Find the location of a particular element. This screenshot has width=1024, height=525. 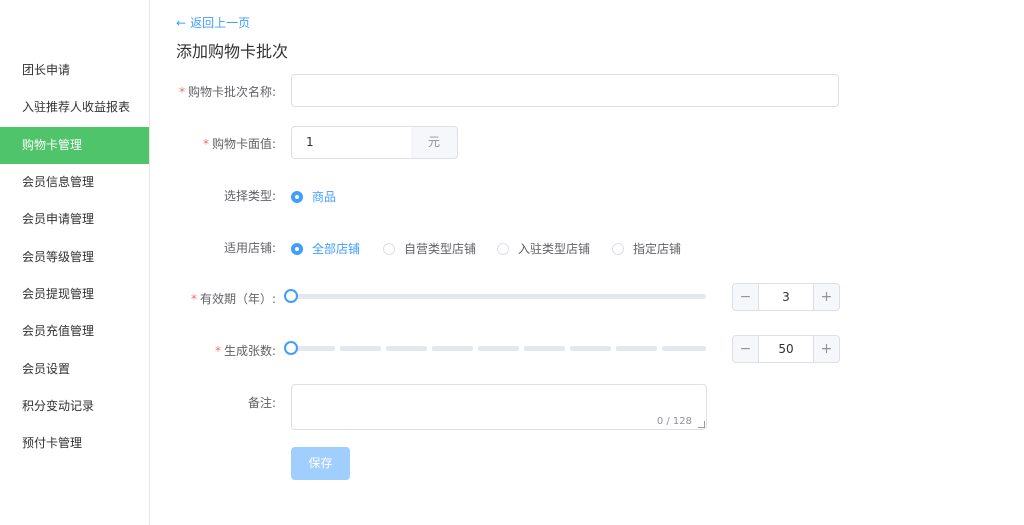

sidebar-item-member-apply: 会员申请管理 is located at coordinates (74, 219).